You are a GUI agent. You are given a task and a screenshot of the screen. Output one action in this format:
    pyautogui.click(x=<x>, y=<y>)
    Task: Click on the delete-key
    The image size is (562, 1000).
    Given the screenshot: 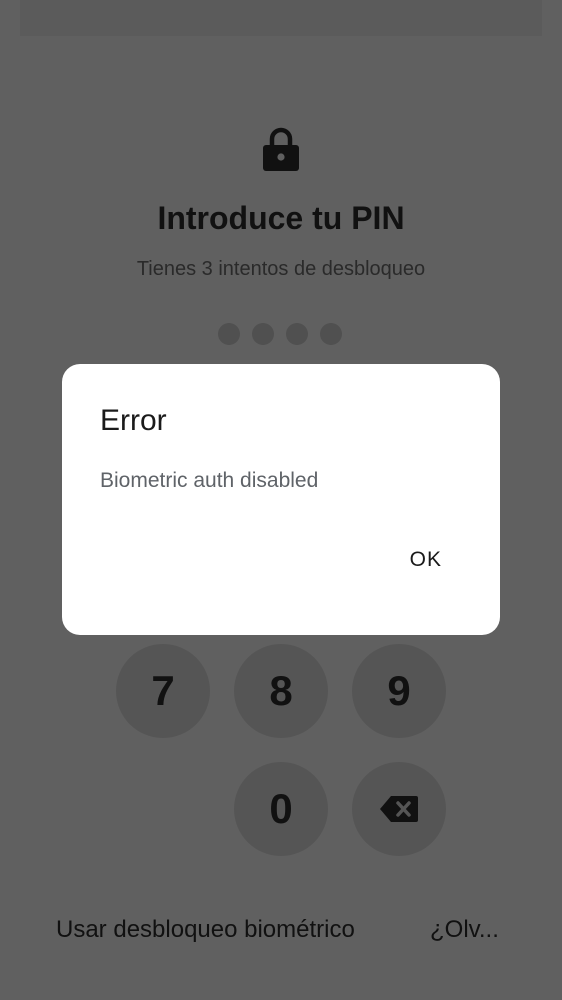 What is the action you would take?
    pyautogui.click(x=399, y=809)
    